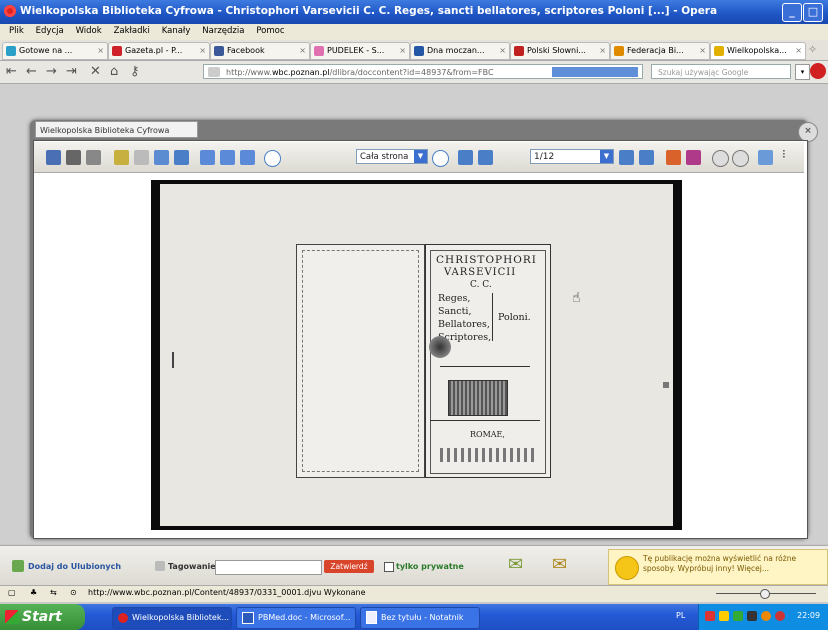 The width and height of the screenshot is (828, 630). What do you see at coordinates (71, 72) in the screenshot?
I see `fast-forward-icon: ⇥` at bounding box center [71, 72].